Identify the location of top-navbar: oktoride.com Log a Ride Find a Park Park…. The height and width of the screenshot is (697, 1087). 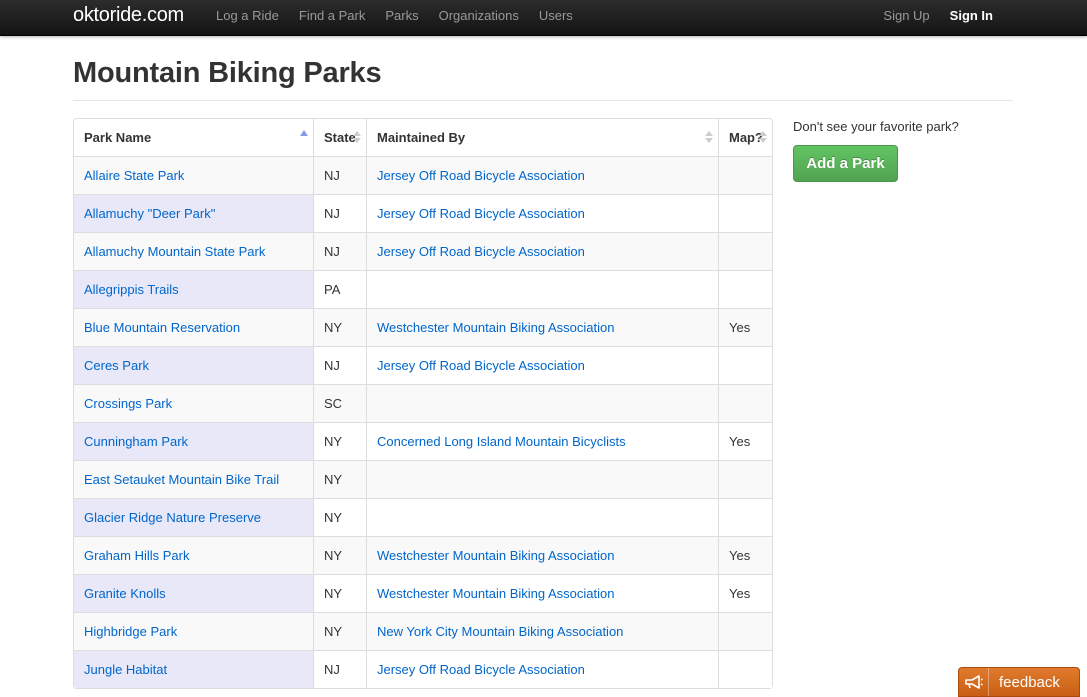
(543, 18).